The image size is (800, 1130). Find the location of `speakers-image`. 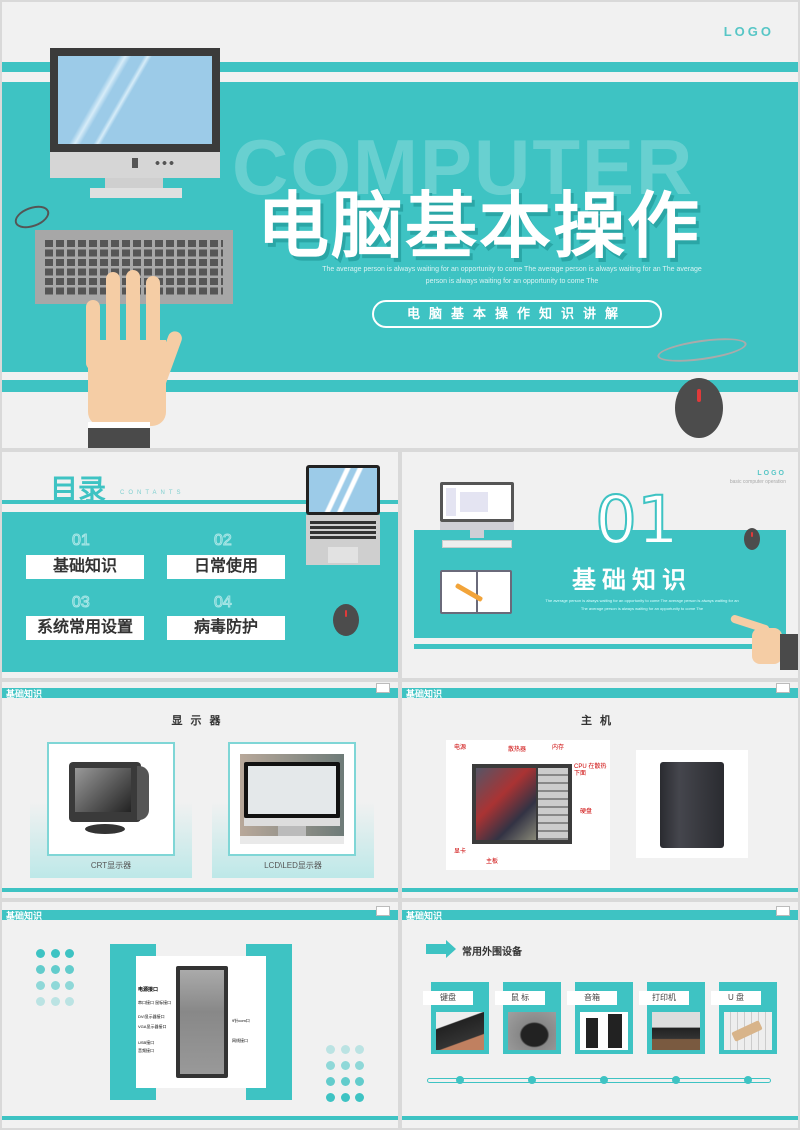

speakers-image is located at coordinates (604, 1031).